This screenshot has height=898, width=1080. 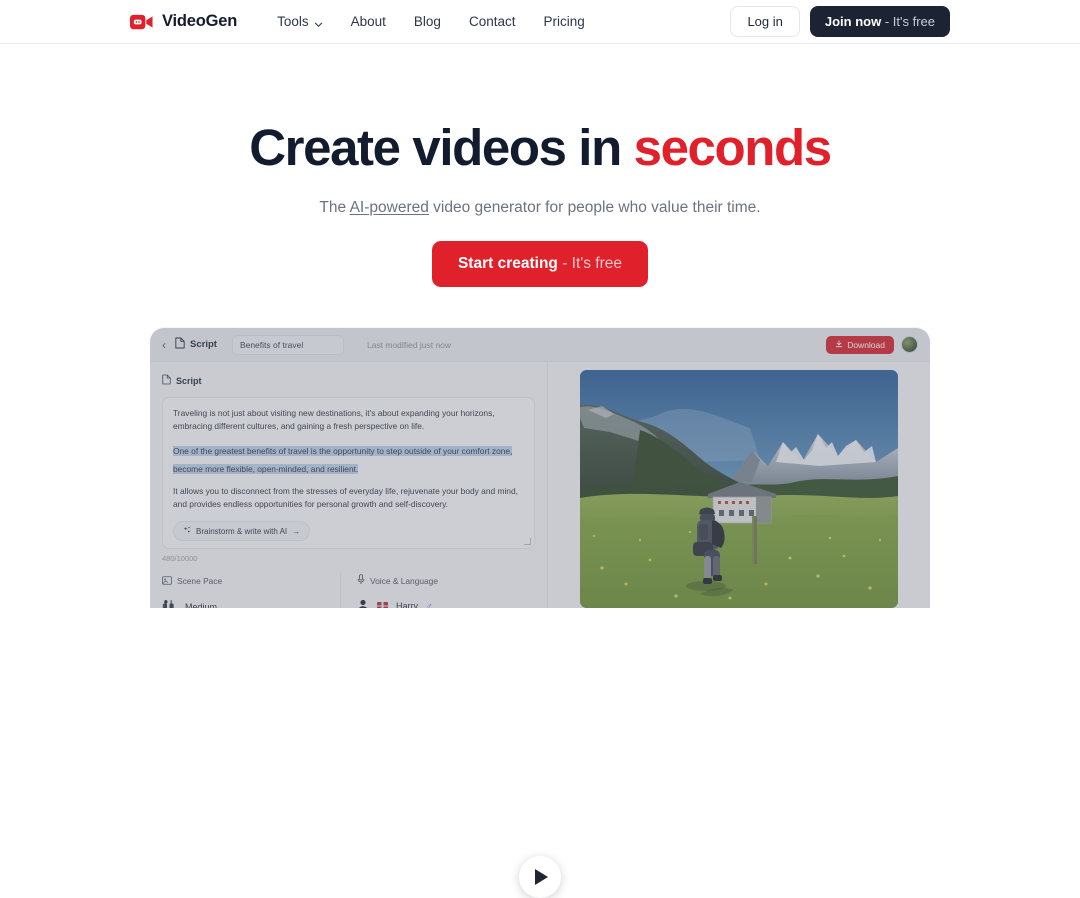 What do you see at coordinates (409, 344) in the screenshot?
I see `last-modified-text: Last modified just now` at bounding box center [409, 344].